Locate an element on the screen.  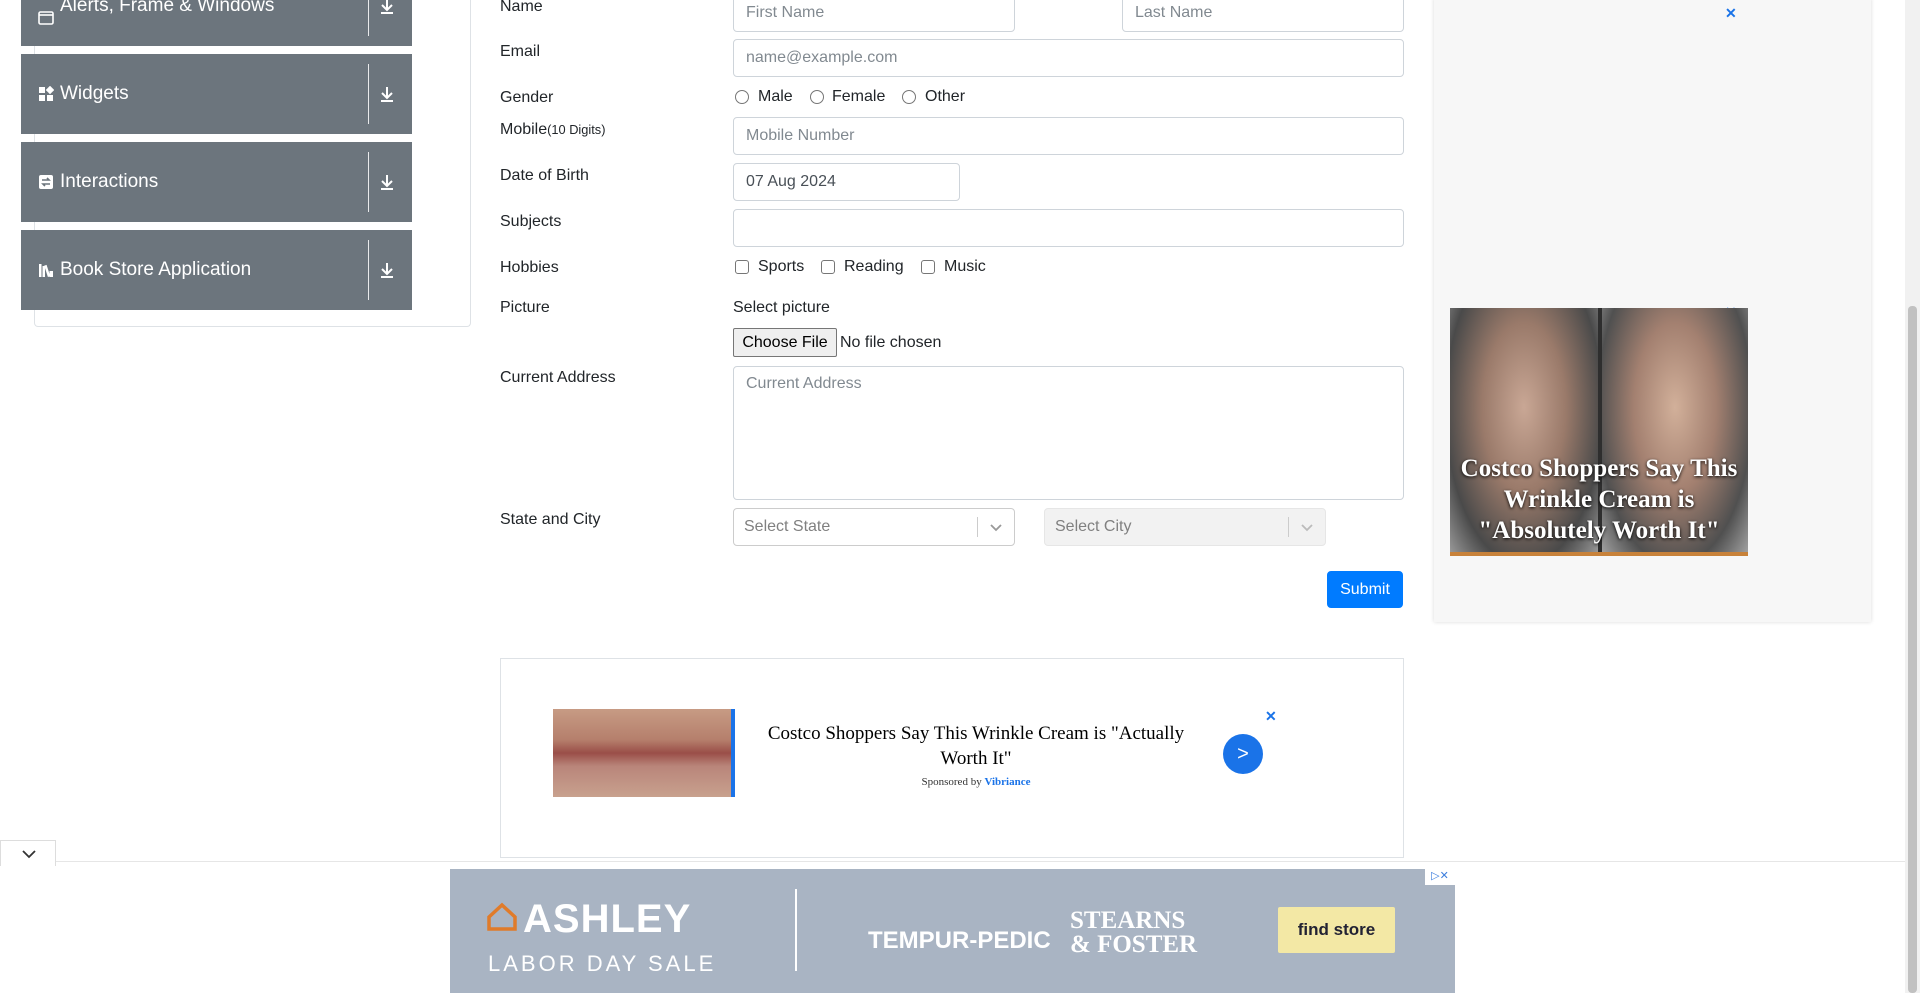
middle-ad-sponsor: Sponsored by Vibriance is located at coordinates (976, 782).